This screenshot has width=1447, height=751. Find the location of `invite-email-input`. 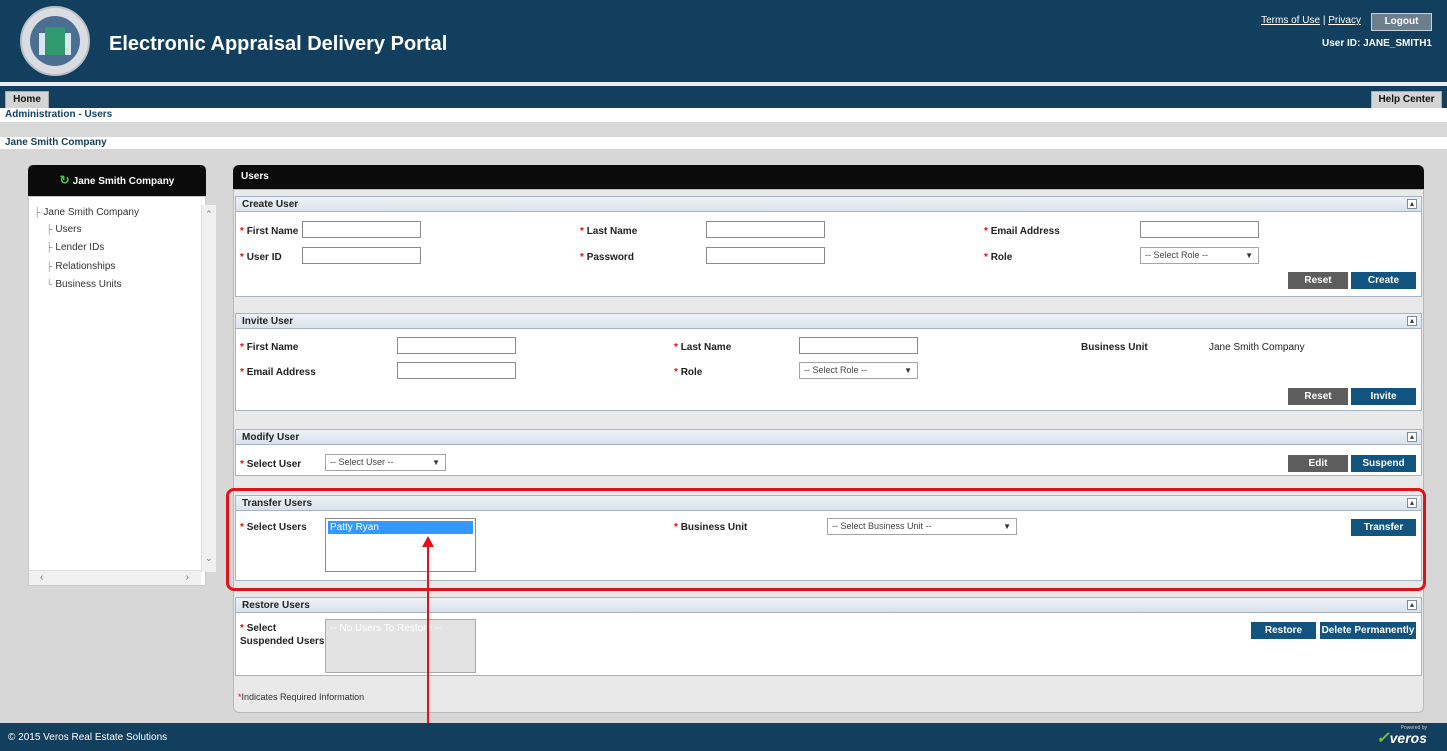

invite-email-input is located at coordinates (456, 370).